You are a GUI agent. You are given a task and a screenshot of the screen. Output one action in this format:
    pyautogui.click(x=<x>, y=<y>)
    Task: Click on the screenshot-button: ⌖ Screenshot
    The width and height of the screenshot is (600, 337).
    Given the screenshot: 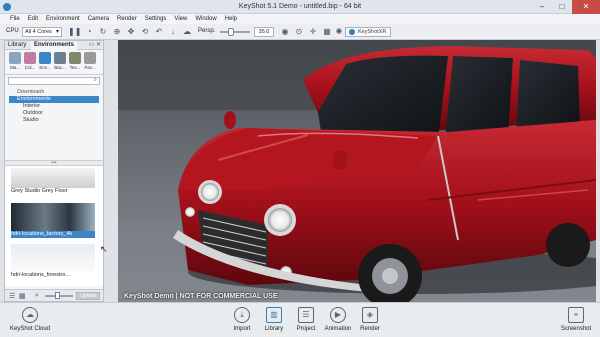 What is the action you would take?
    pyautogui.click(x=576, y=319)
    